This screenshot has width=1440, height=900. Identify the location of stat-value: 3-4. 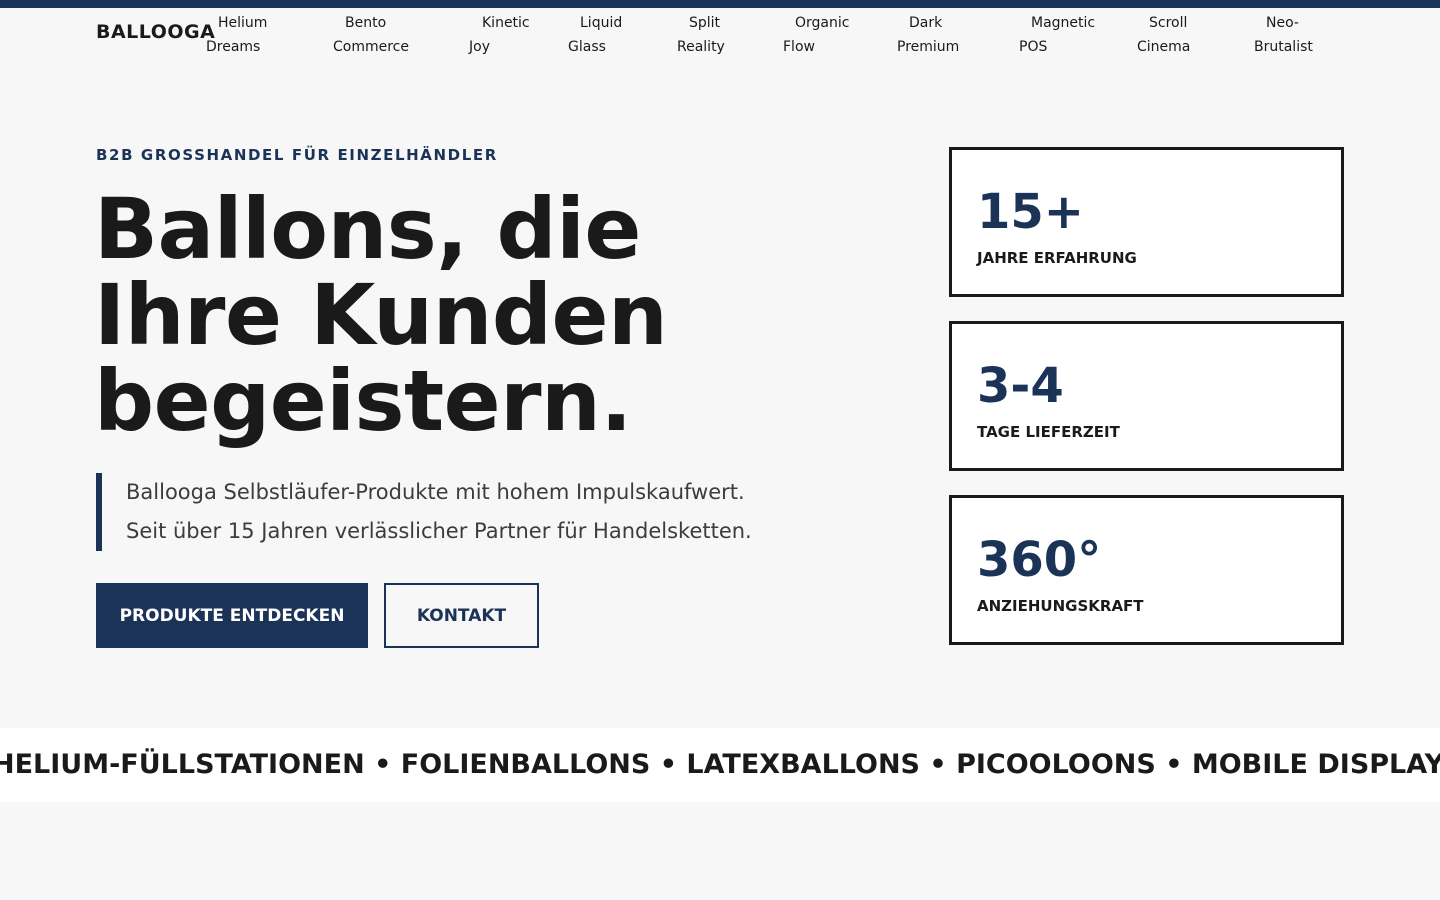
(1020, 386).